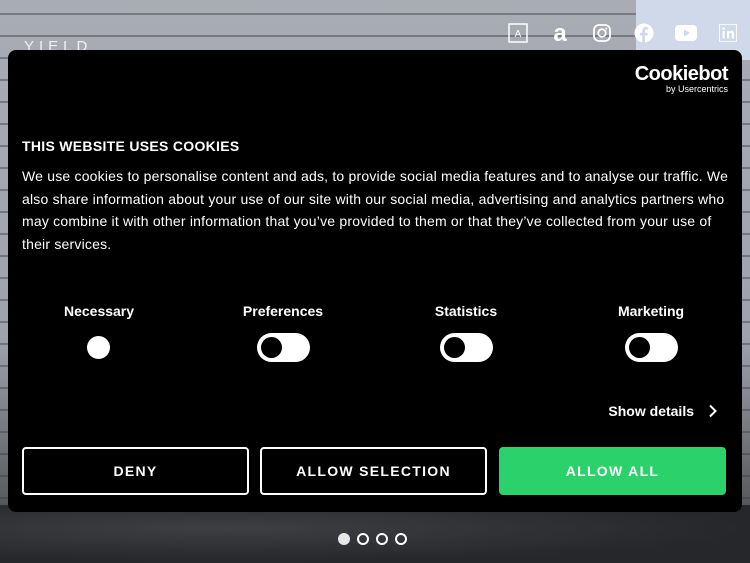  Describe the element at coordinates (713, 411) in the screenshot. I see `chevron-right-icon` at that location.